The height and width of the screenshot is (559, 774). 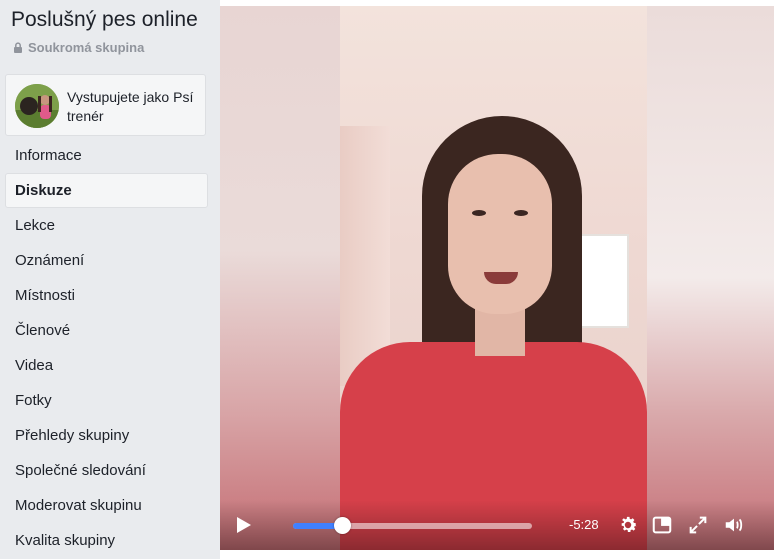 What do you see at coordinates (106, 435) in the screenshot?
I see `nav-item-prehledy: Přehledy skupiny` at bounding box center [106, 435].